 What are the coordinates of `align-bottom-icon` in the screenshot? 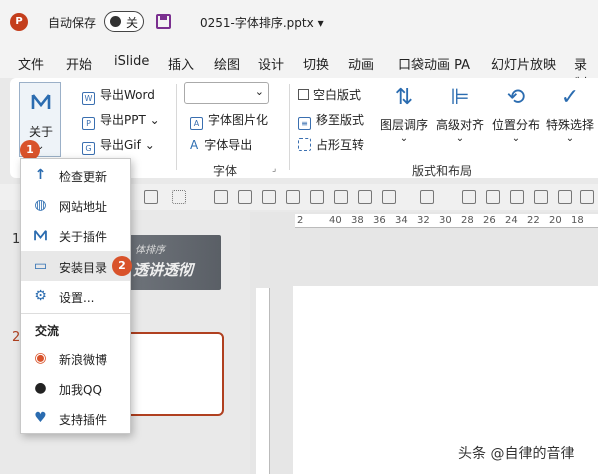 It's located at (269, 197).